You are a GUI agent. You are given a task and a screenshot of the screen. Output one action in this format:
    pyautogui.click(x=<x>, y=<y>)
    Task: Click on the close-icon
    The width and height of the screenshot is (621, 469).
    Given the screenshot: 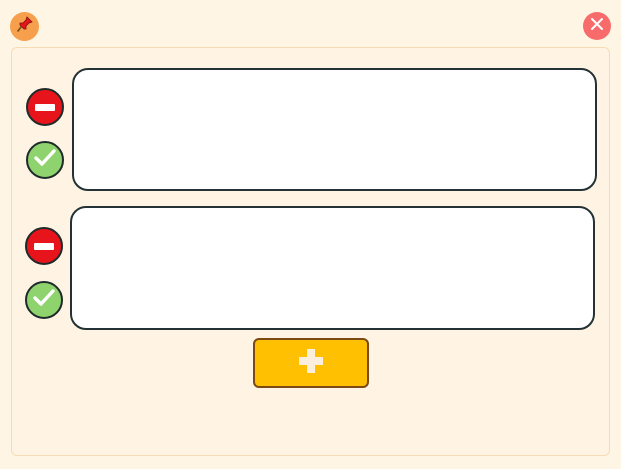 What is the action you would take?
    pyautogui.click(x=597, y=26)
    